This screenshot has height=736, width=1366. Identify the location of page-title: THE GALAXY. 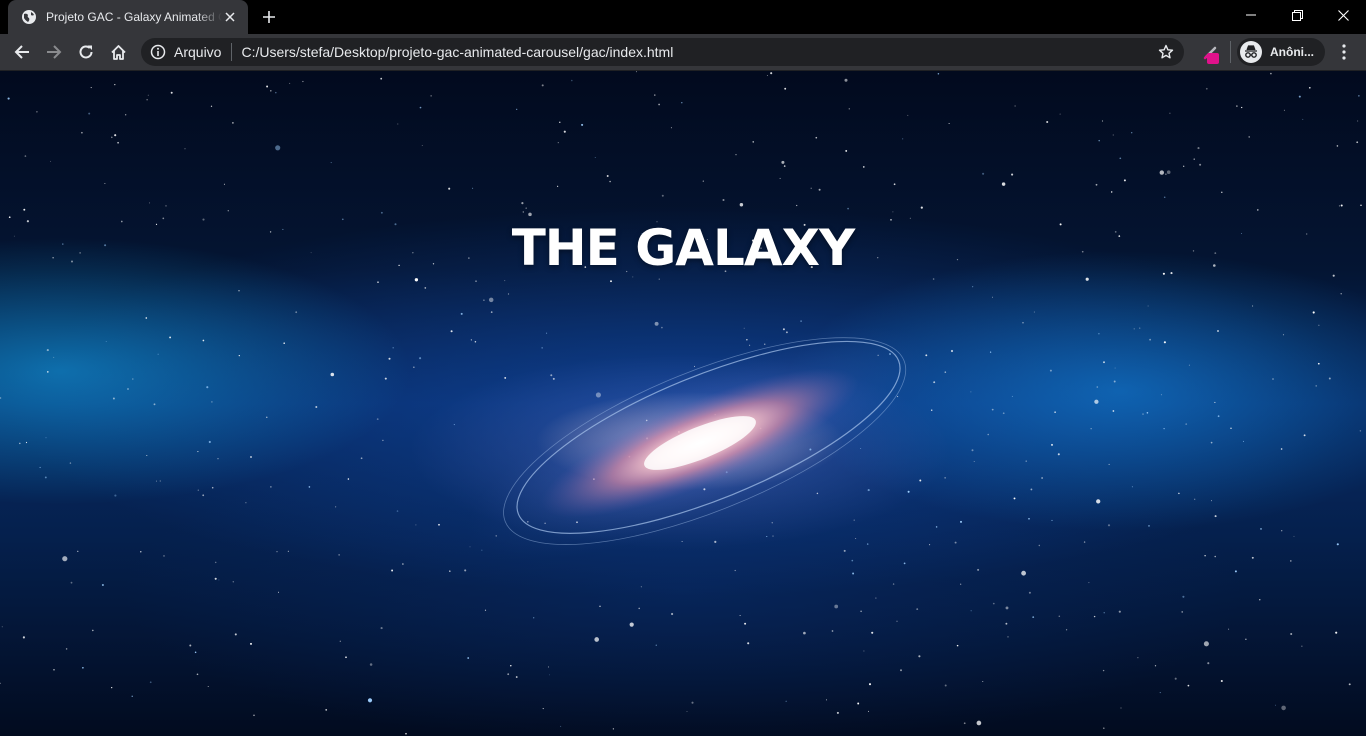
(683, 248).